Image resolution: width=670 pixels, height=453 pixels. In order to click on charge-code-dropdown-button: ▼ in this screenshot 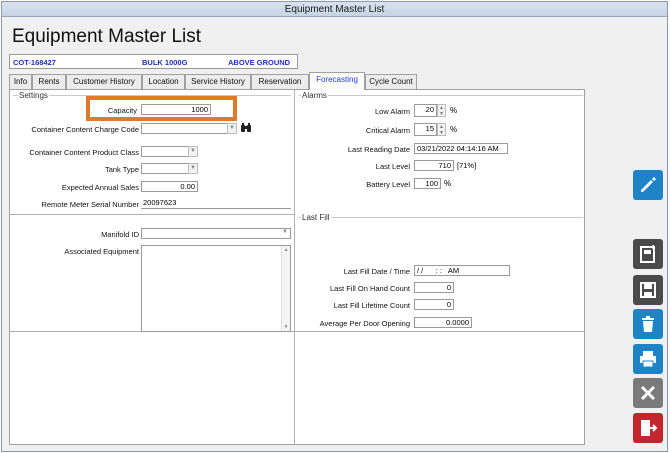, I will do `click(232, 128)`.